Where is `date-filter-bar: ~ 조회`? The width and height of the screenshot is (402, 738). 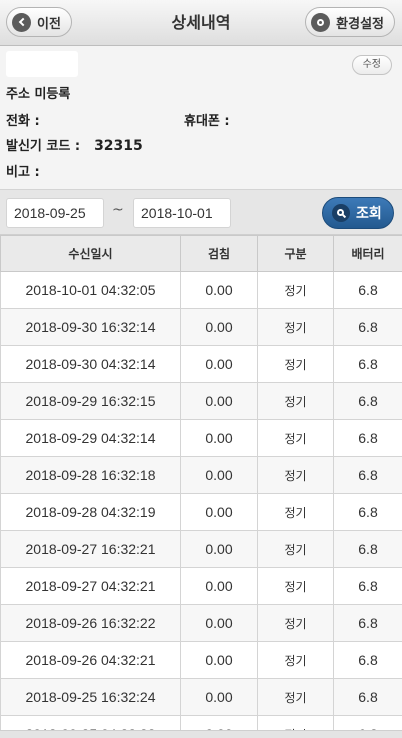 date-filter-bar: ~ 조회 is located at coordinates (201, 212).